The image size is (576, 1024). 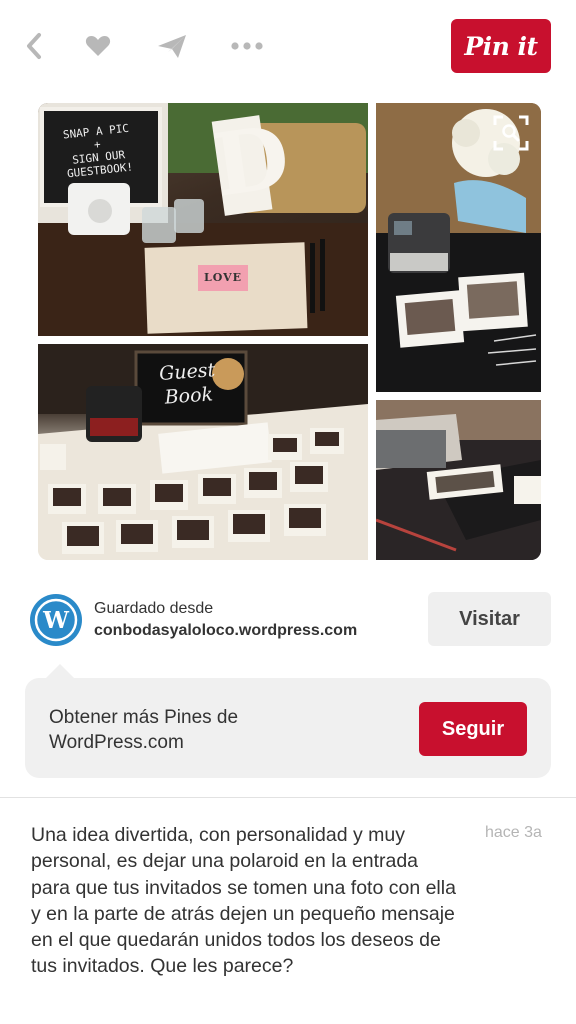 I want to click on divider, so click(x=288, y=797).